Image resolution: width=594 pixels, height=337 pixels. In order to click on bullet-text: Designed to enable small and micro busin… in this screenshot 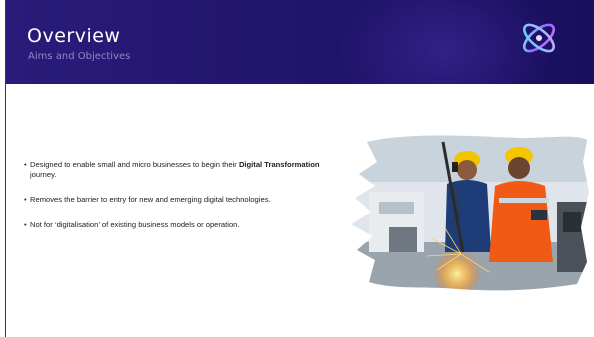, I will do `click(134, 164)`.